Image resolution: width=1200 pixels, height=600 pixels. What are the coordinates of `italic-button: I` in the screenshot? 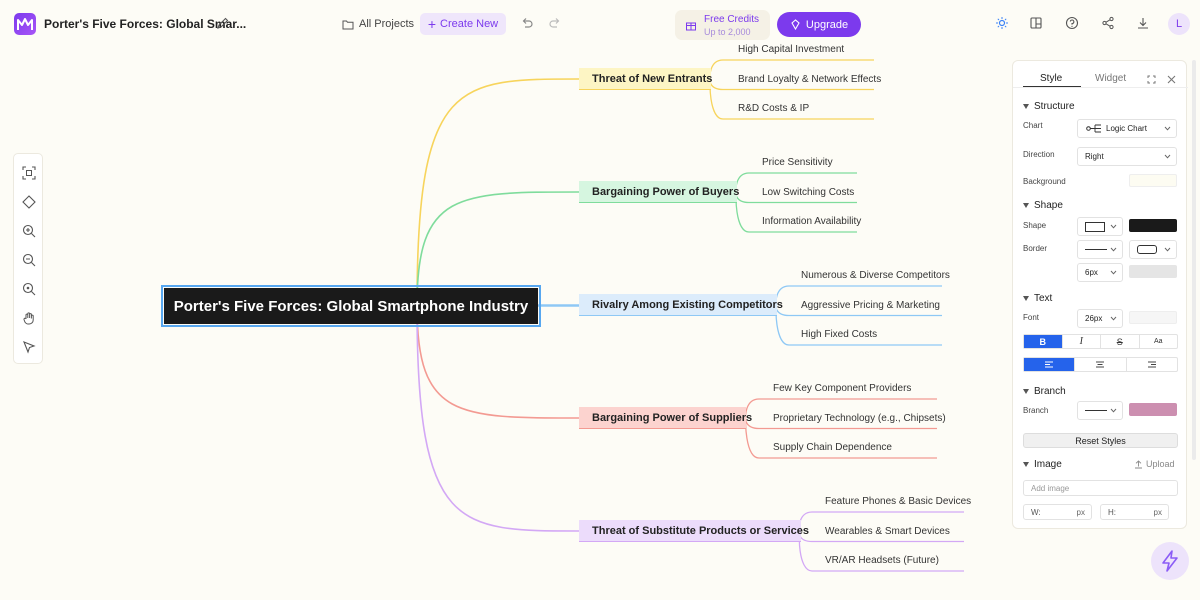 It's located at (1082, 341).